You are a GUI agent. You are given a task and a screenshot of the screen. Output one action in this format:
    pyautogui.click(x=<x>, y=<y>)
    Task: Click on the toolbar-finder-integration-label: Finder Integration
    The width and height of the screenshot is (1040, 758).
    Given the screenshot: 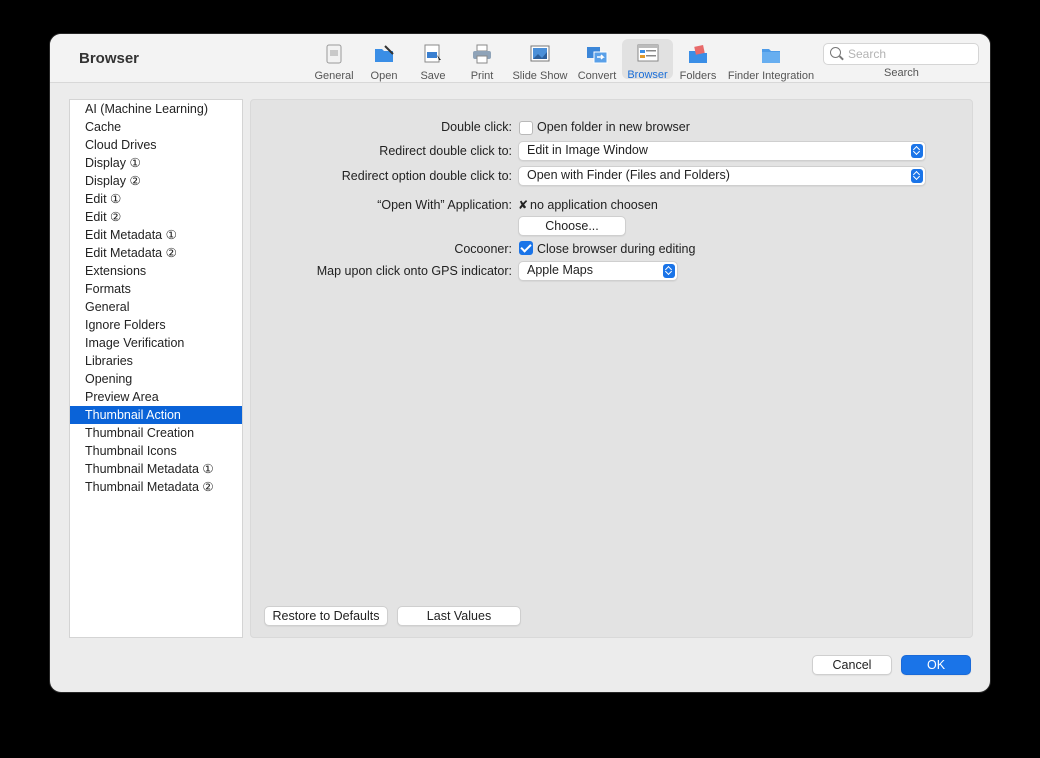 What is the action you would take?
    pyautogui.click(x=771, y=76)
    